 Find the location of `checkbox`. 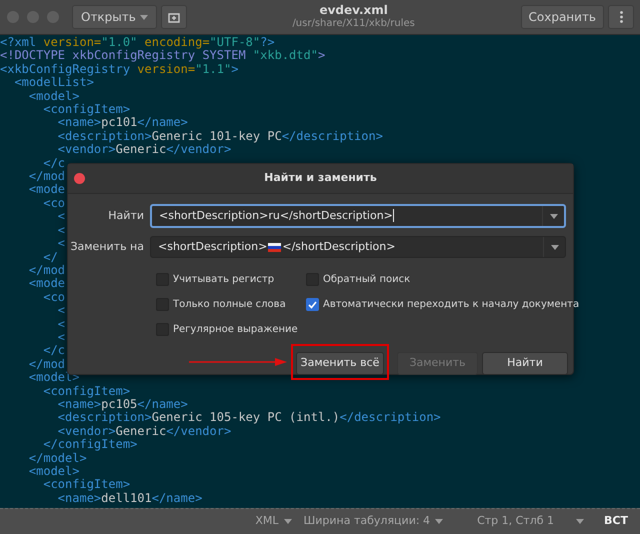

checkbox is located at coordinates (312, 304).